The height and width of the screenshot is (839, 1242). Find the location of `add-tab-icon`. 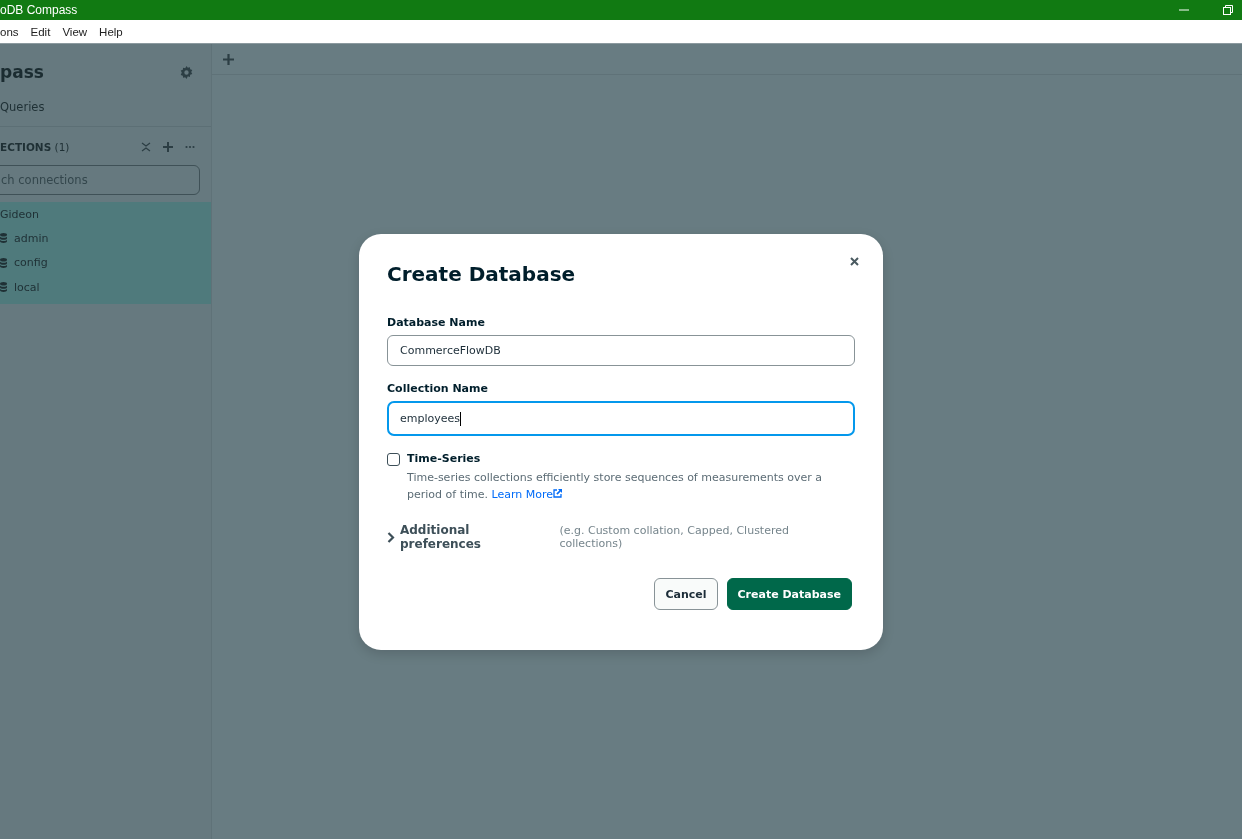

add-tab-icon is located at coordinates (228, 59).